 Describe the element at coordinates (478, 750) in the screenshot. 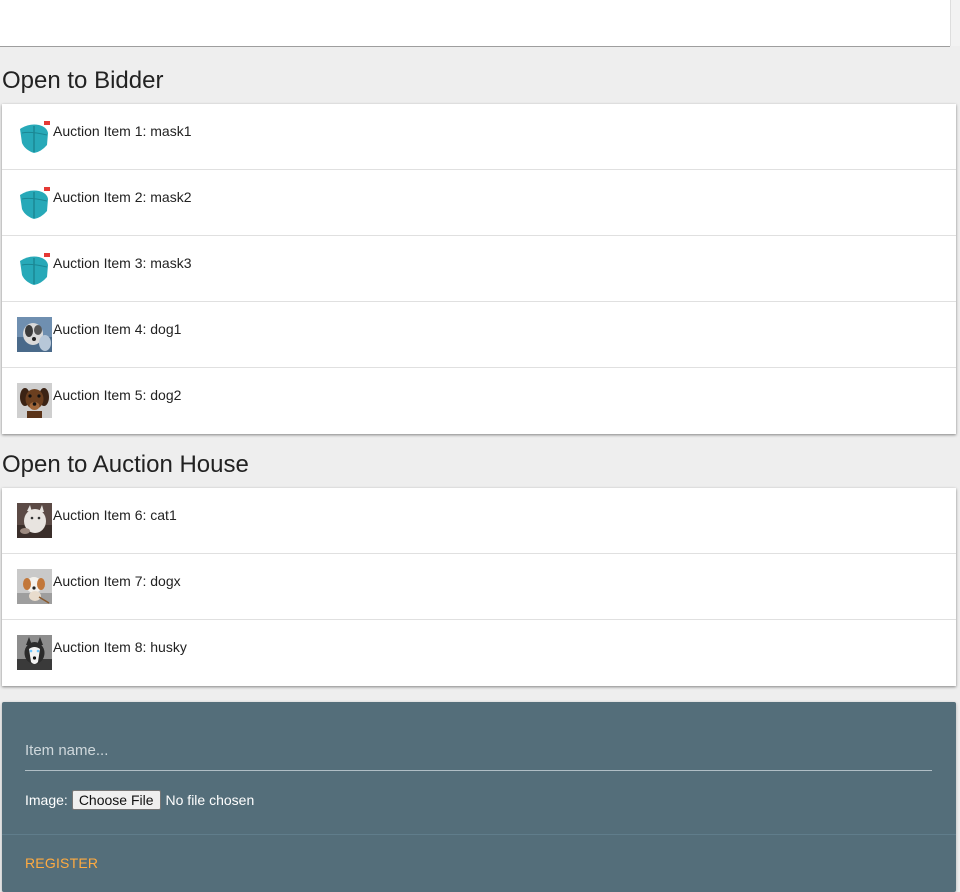

I see `item-name-input` at that location.